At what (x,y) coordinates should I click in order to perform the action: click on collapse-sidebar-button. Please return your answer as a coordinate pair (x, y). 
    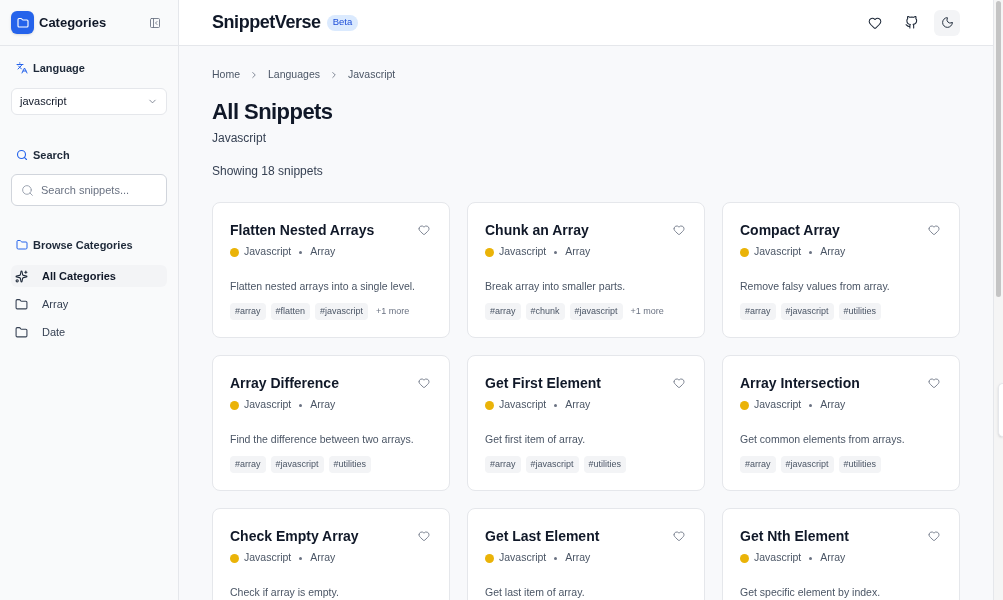
    Looking at the image, I should click on (155, 22).